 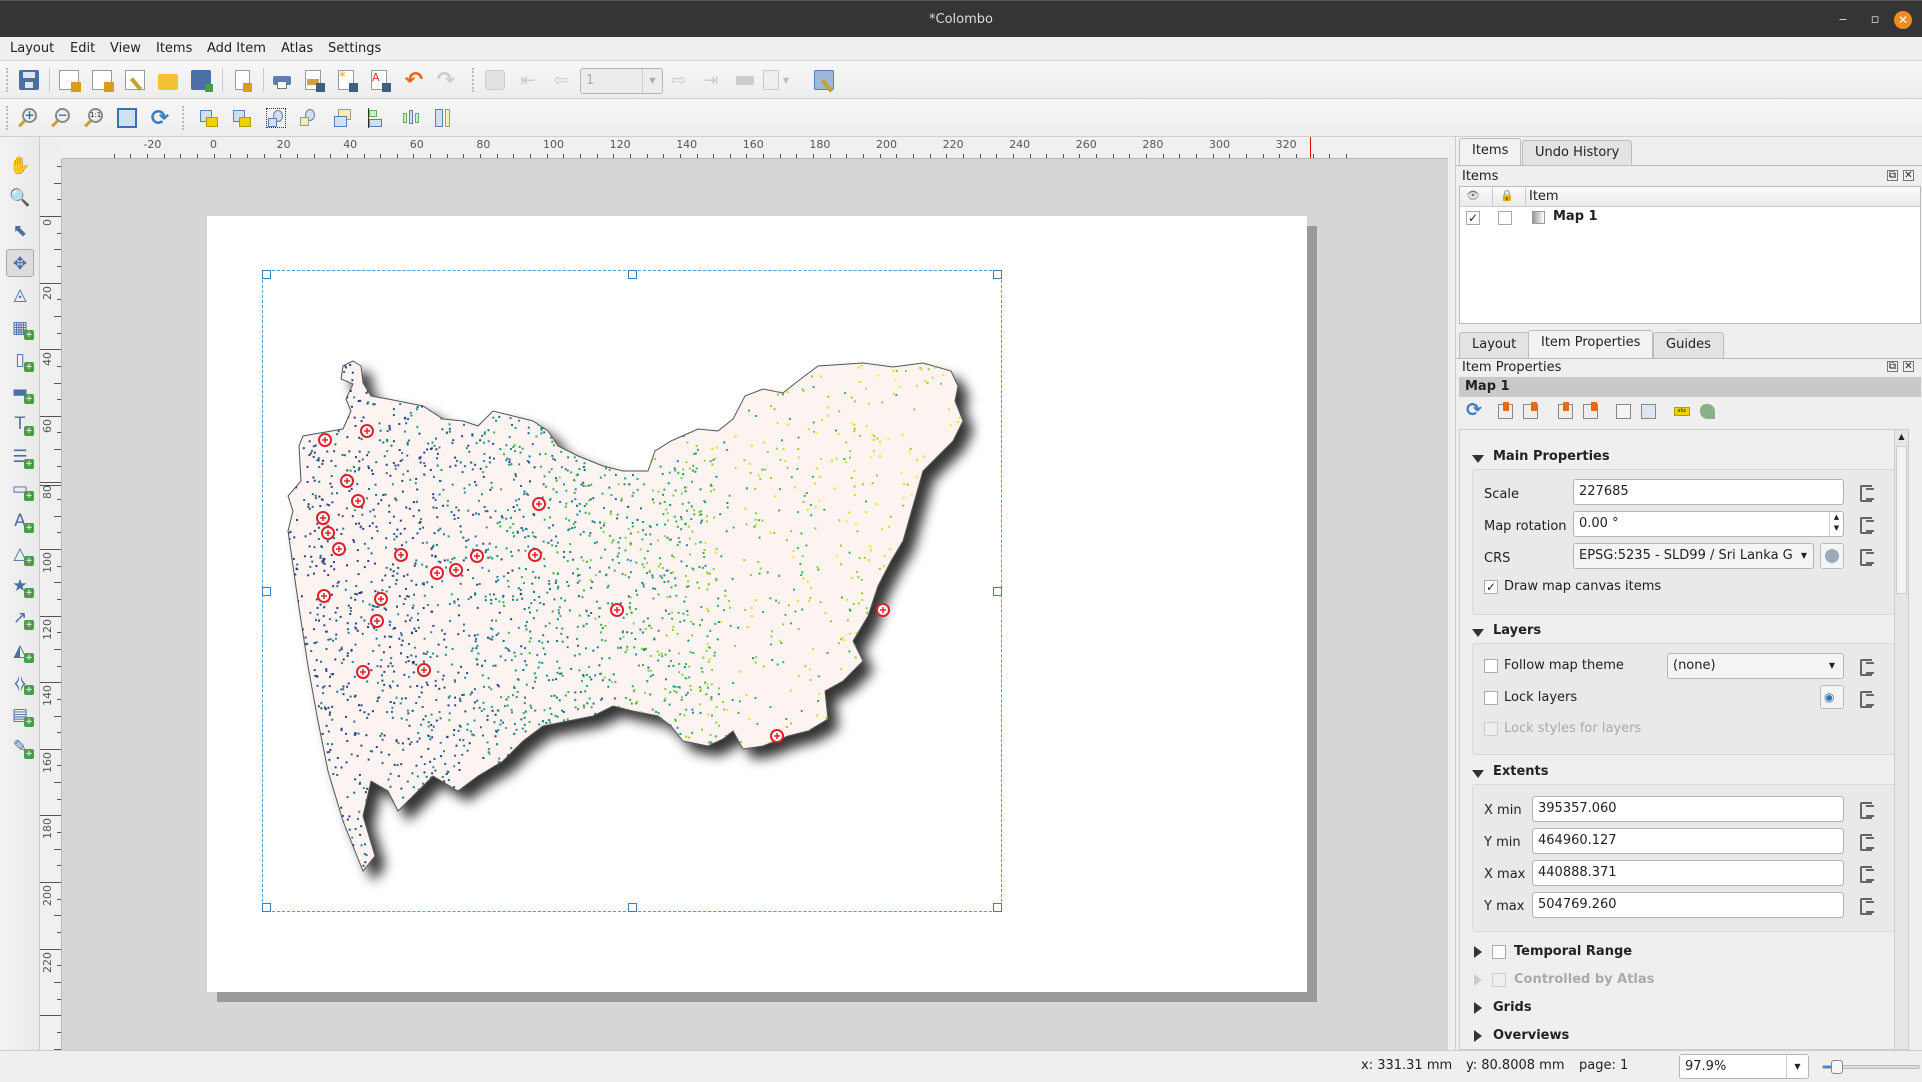 I want to click on follow-theme-checkbox, so click(x=1491, y=666).